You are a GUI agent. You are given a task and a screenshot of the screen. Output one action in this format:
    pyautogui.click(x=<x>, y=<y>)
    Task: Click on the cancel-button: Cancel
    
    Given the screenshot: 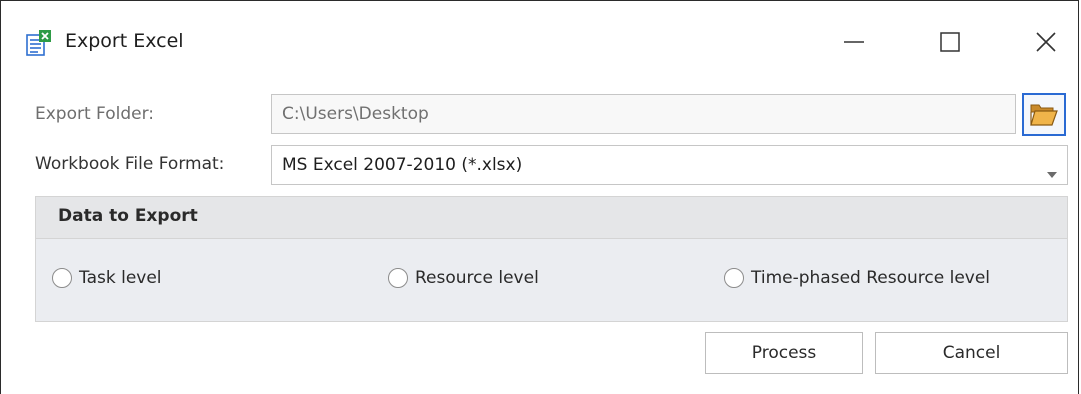 What is the action you would take?
    pyautogui.click(x=971, y=353)
    